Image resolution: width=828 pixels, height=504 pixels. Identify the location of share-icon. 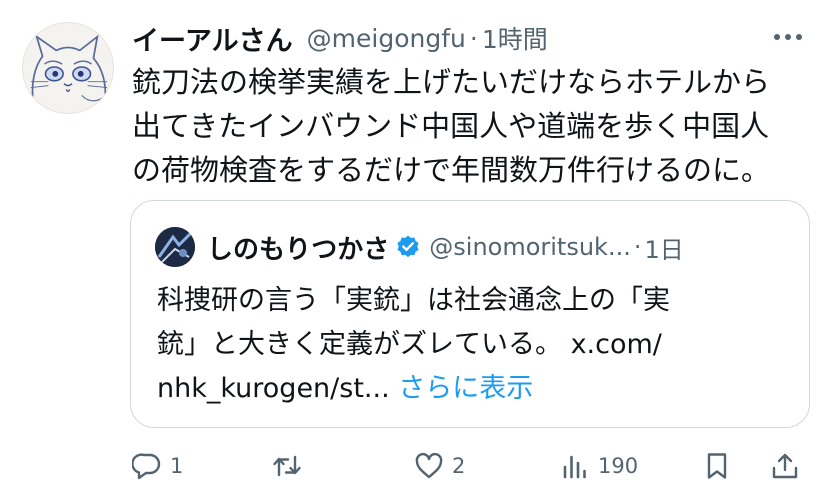
(785, 466).